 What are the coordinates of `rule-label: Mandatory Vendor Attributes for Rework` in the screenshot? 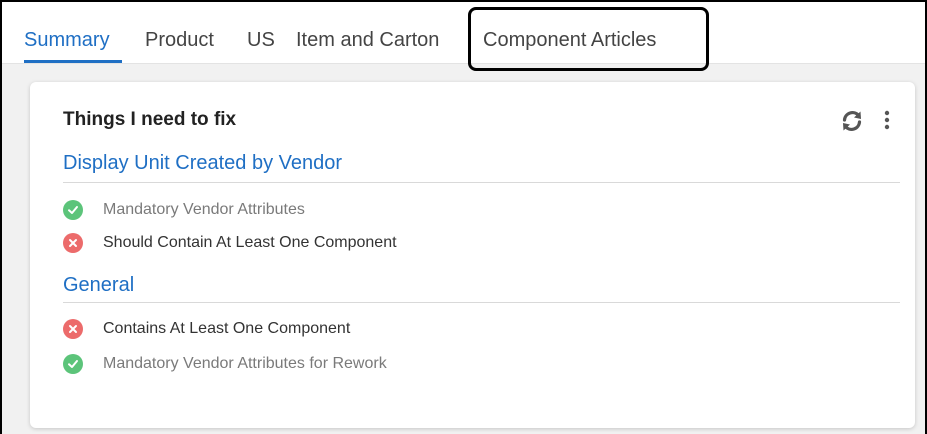 It's located at (245, 363).